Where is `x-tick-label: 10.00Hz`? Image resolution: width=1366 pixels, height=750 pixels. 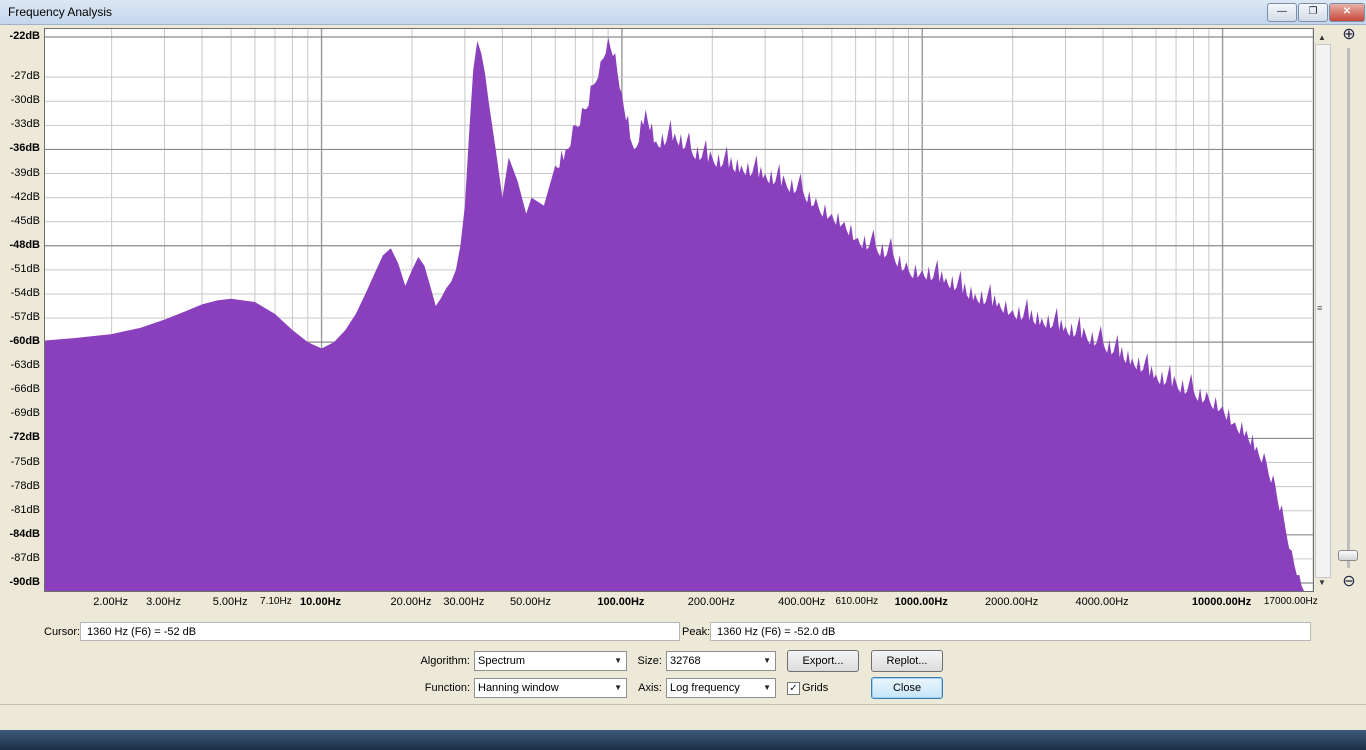
x-tick-label: 10.00Hz is located at coordinates (321, 602).